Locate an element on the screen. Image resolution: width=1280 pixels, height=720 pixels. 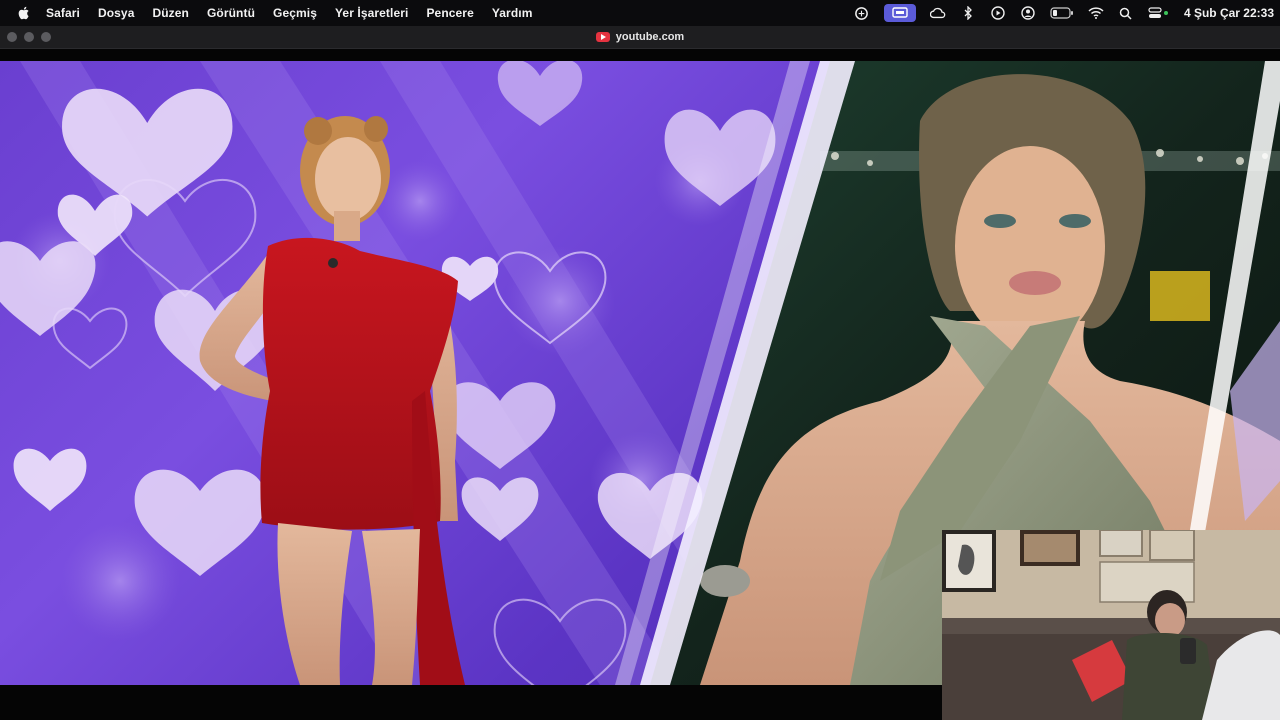
menu-app-name: Safari is located at coordinates (63, 13).